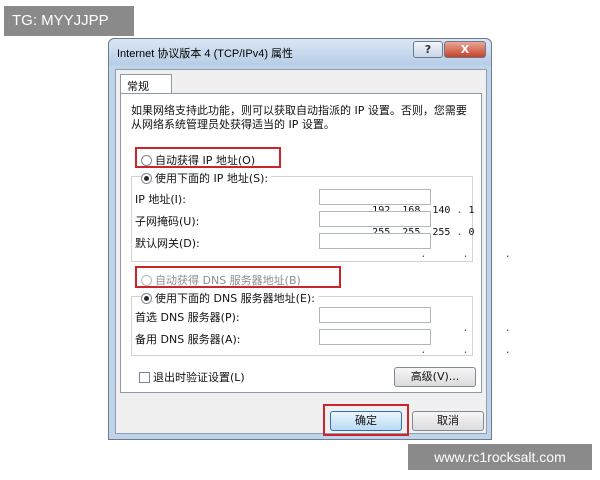 The height and width of the screenshot is (480, 600). What do you see at coordinates (69, 21) in the screenshot?
I see `watermark-top-left: TG: MYYJJPP` at bounding box center [69, 21].